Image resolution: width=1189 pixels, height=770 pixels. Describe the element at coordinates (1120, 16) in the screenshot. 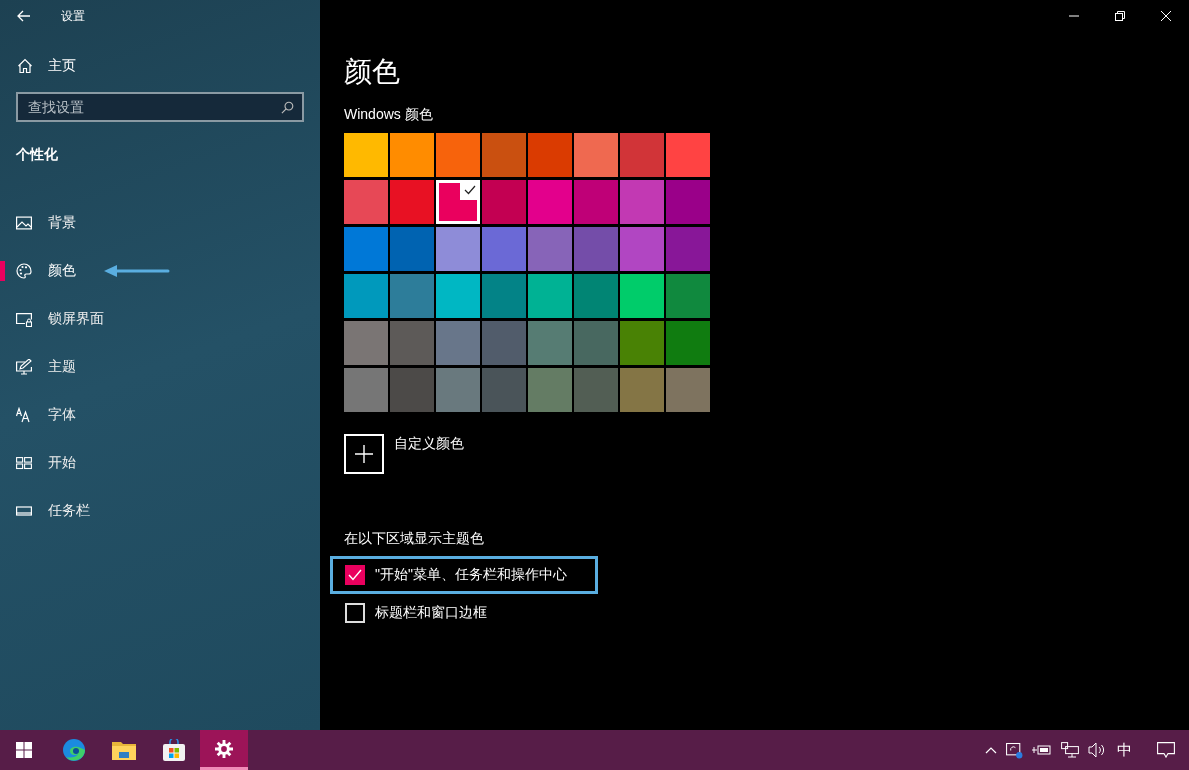

I see `restore-icon` at that location.